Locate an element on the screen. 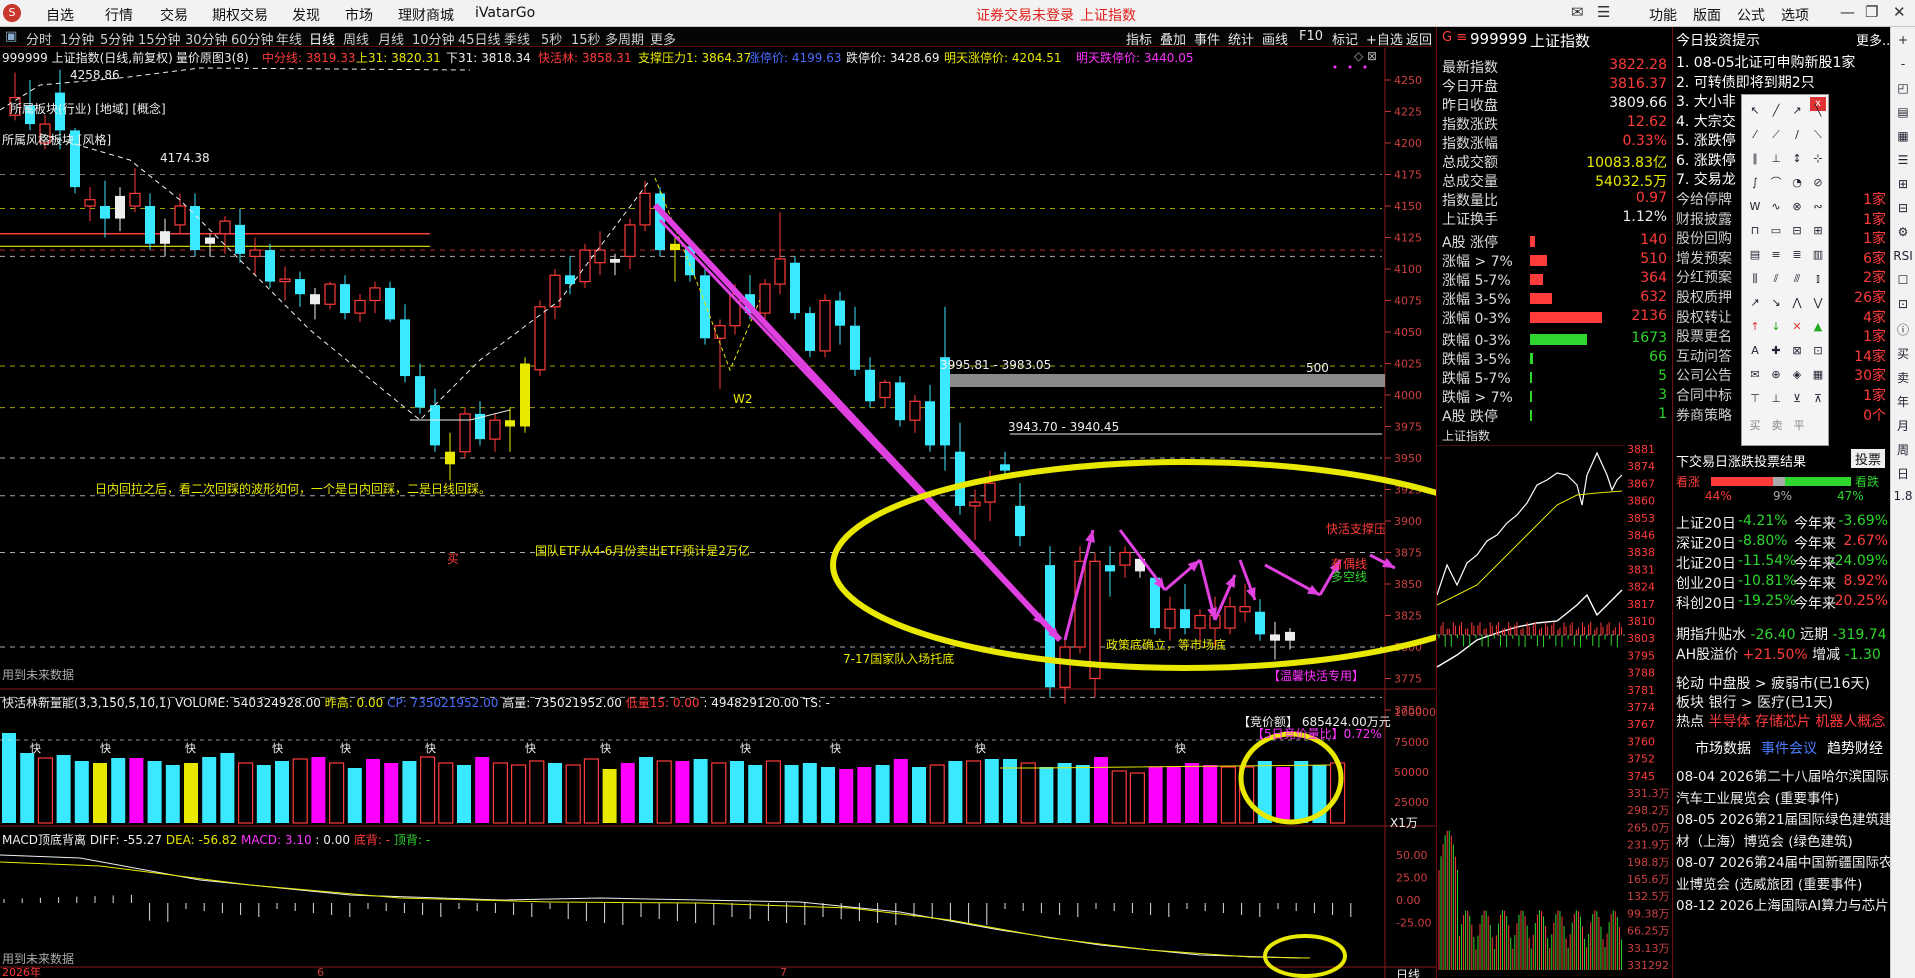 The image size is (1915, 978). quote-row: 最新指数 3822.28 is located at coordinates (1555, 66).